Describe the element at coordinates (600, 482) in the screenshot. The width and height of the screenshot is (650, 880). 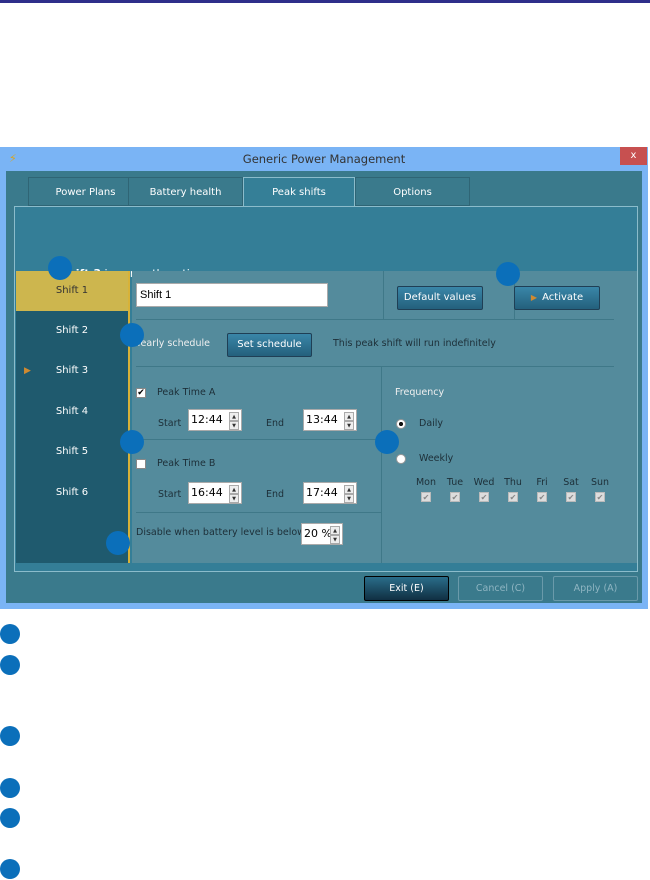
I see `weekday-label: Sun` at that location.